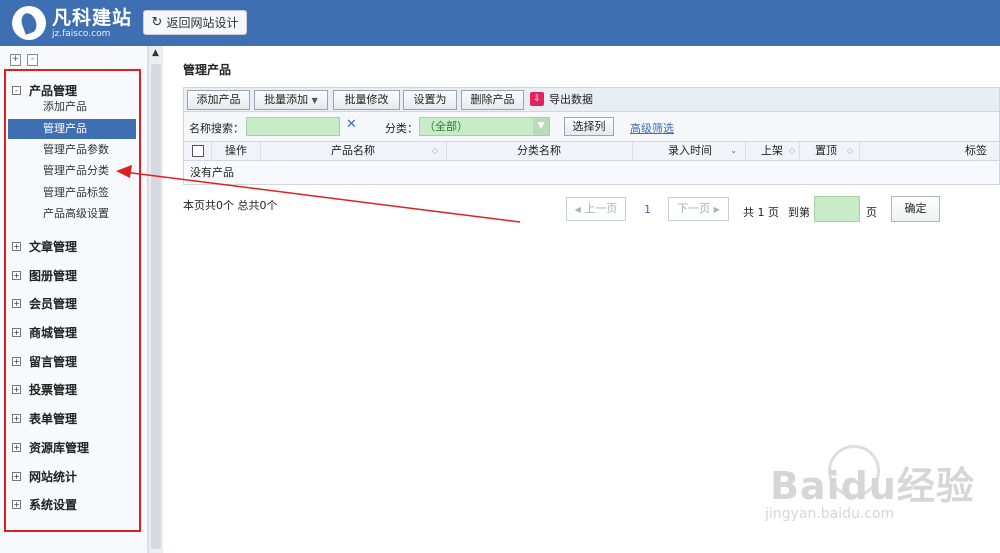  I want to click on chevron-left-icon: ◀, so click(577, 209).